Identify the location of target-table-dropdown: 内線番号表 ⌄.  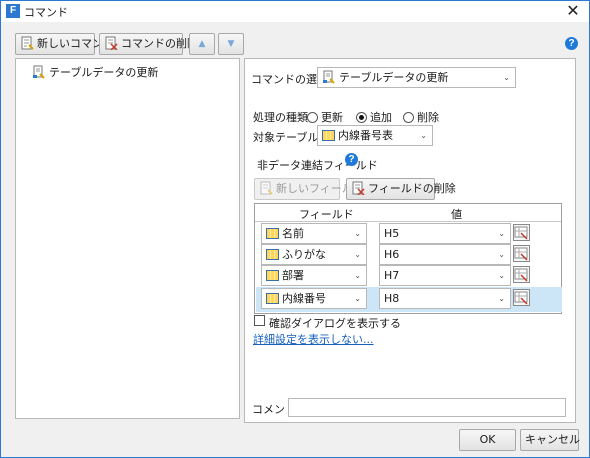
(375, 135).